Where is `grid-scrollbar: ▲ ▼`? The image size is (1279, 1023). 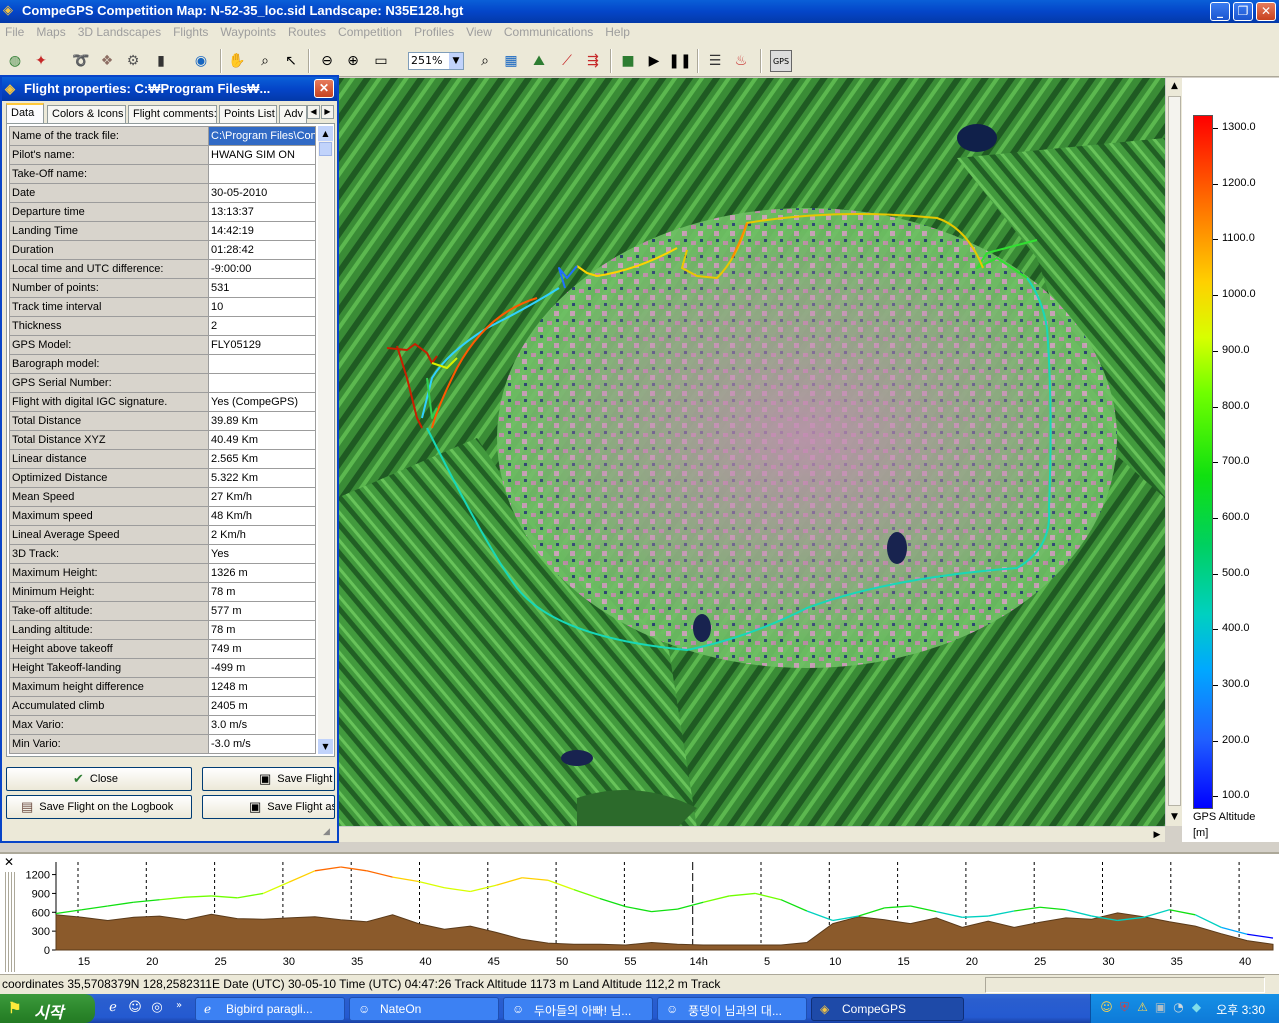
grid-scrollbar: ▲ ▼ is located at coordinates (325, 440).